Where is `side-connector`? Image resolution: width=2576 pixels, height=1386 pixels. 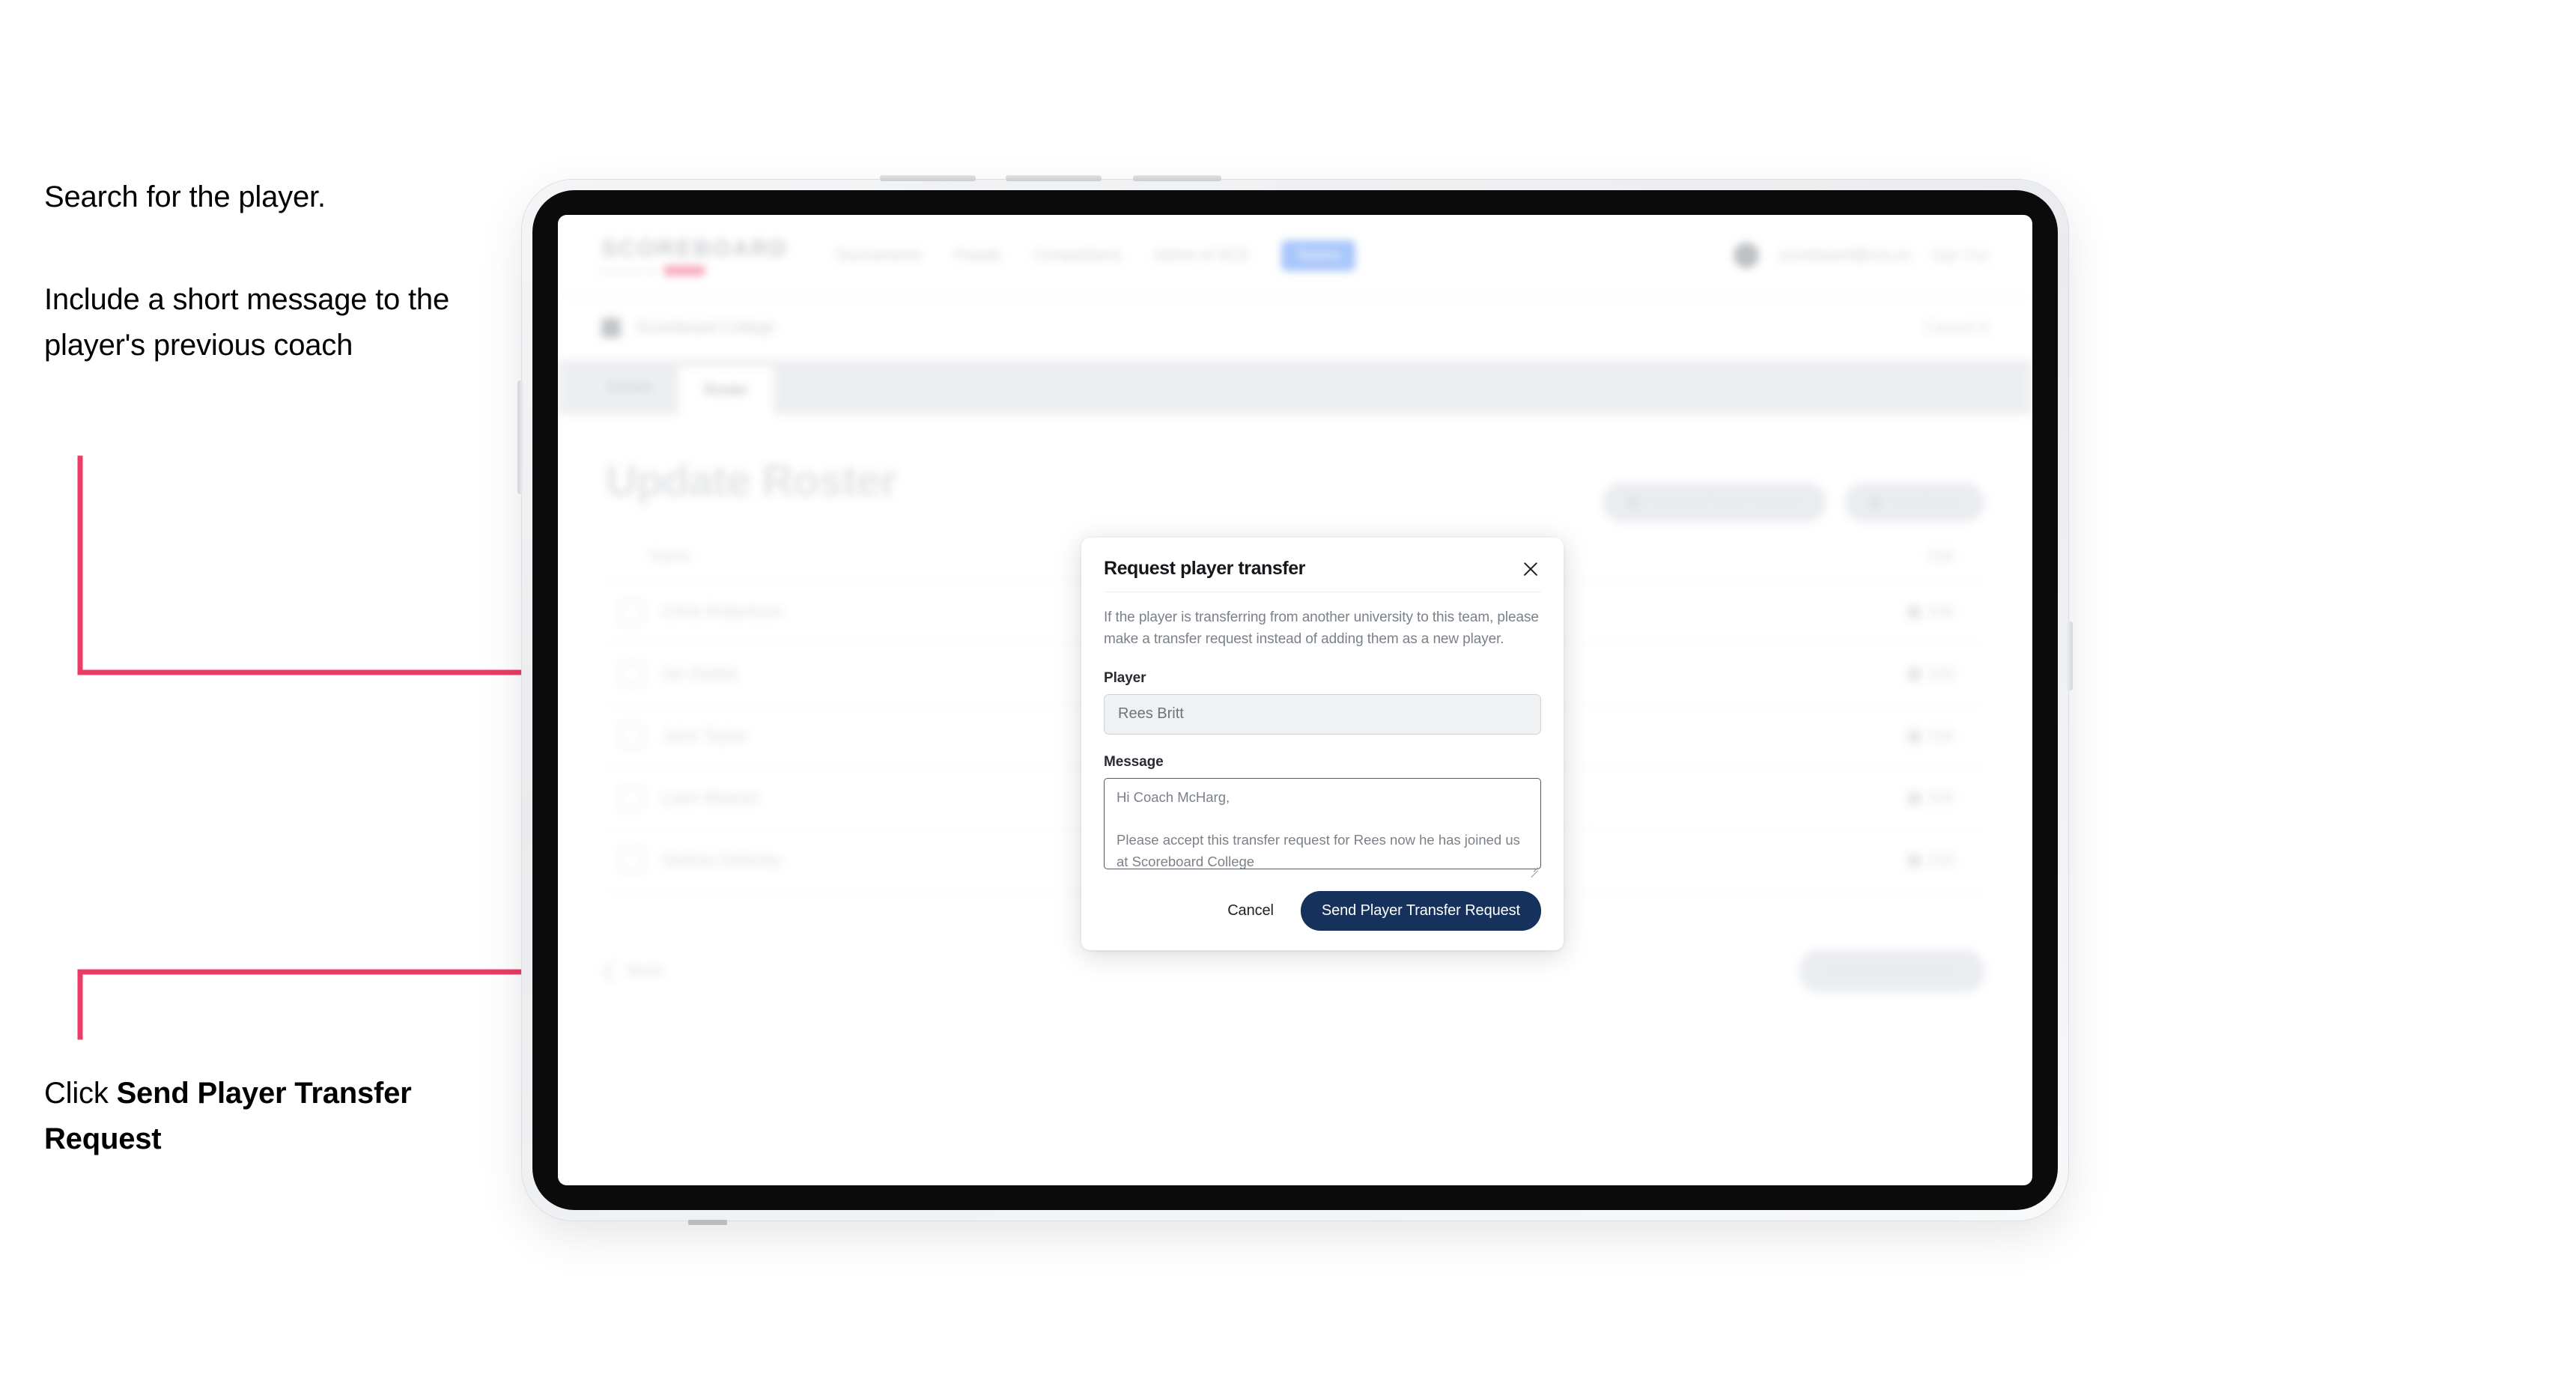 side-connector is located at coordinates (520, 437).